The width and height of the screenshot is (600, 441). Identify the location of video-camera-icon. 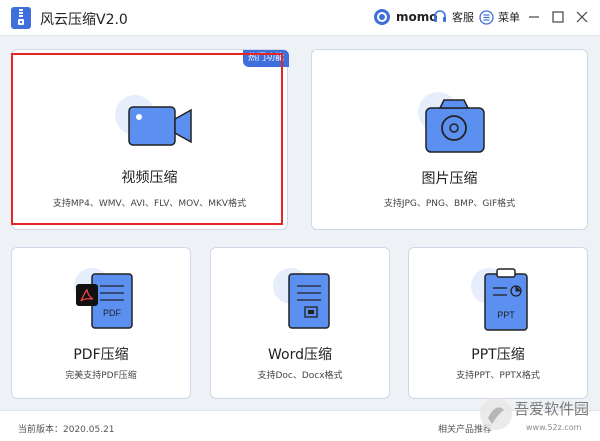
(153, 120).